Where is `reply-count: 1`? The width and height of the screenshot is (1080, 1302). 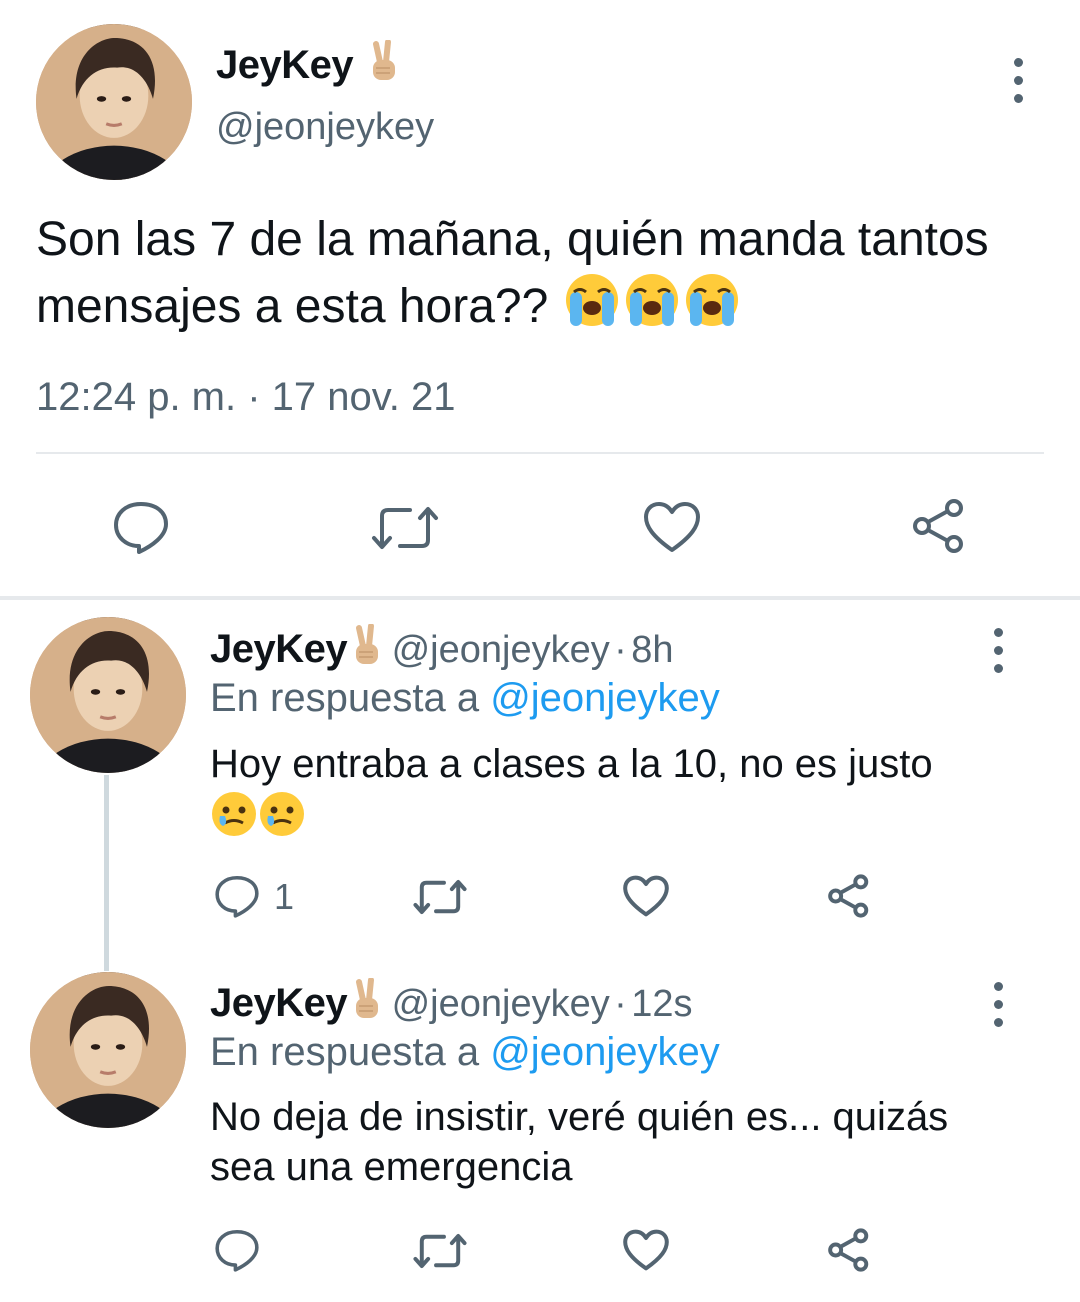
reply-count: 1 is located at coordinates (284, 896).